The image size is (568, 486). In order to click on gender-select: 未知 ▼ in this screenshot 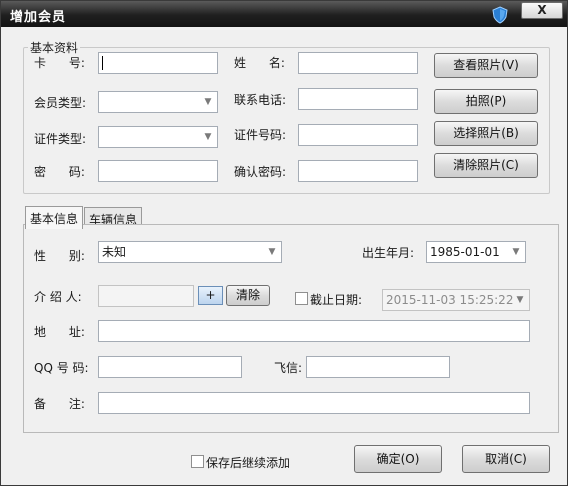, I will do `click(190, 252)`.